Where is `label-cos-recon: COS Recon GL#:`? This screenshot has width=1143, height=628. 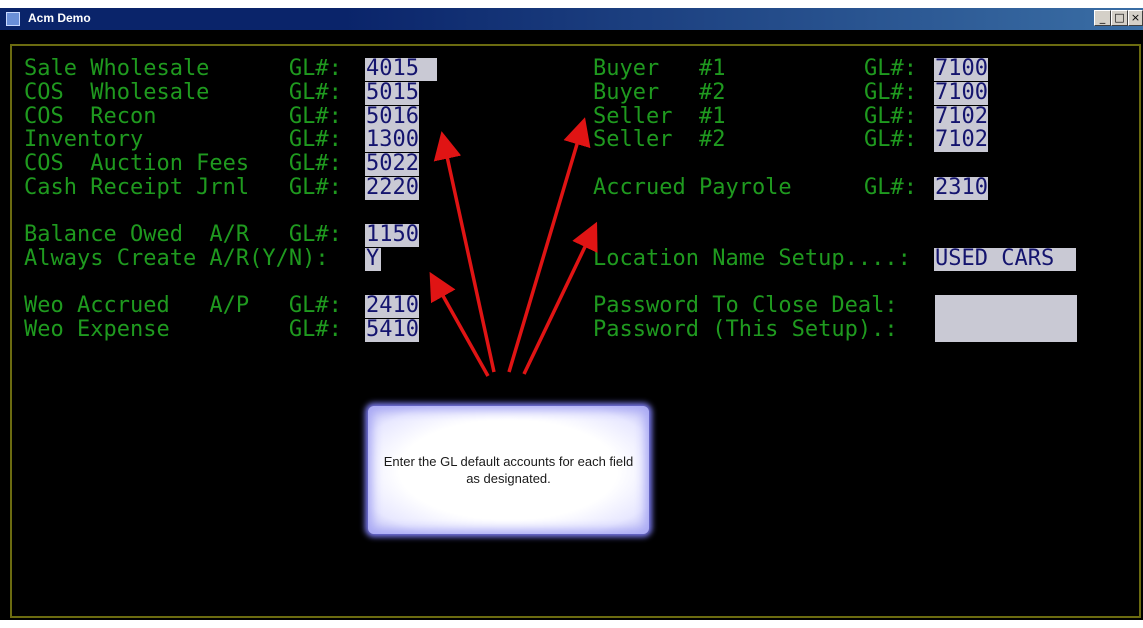
label-cos-recon: COS Recon GL#: is located at coordinates (183, 116).